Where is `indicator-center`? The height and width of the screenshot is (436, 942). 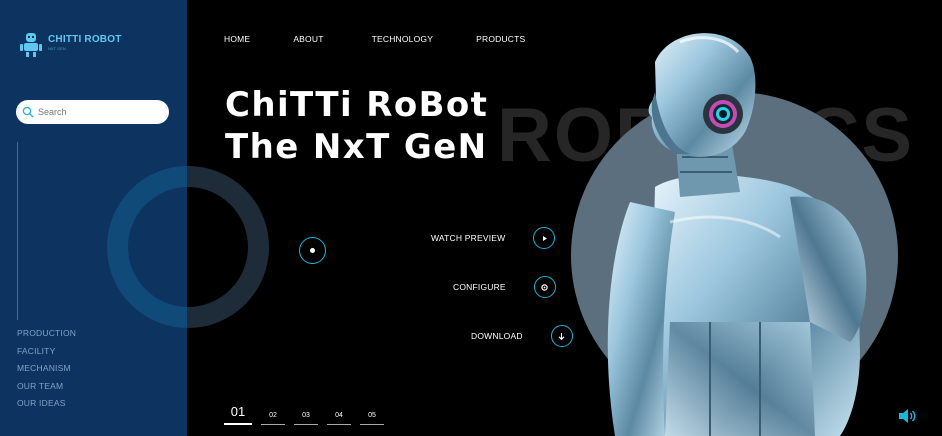 indicator-center is located at coordinates (312, 250).